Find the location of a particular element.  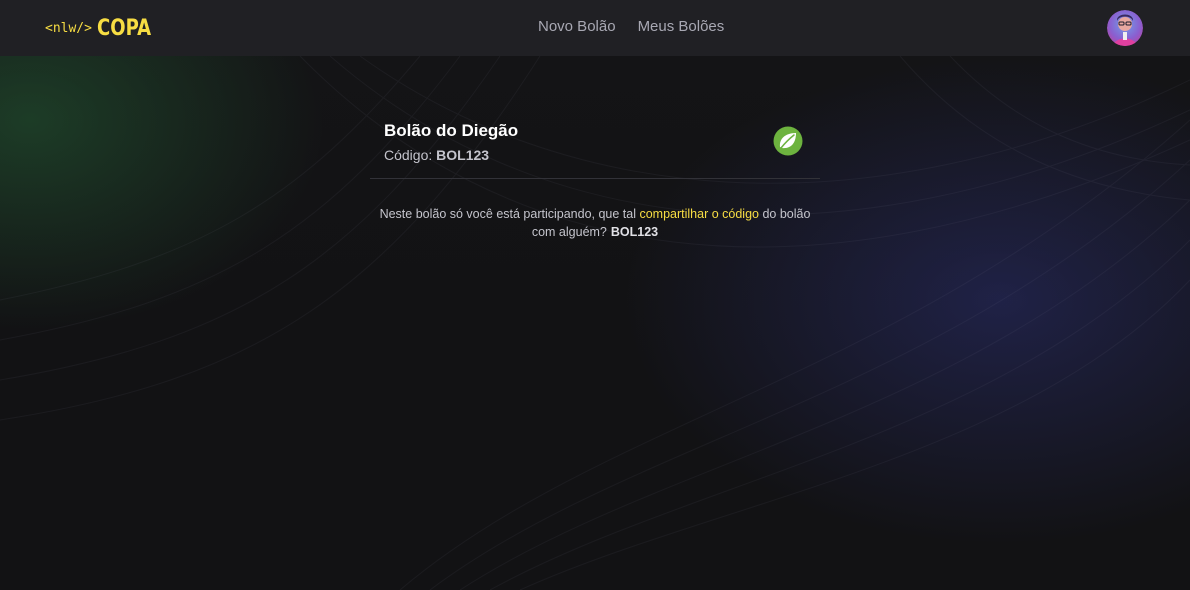

share-code-value: BOL123 is located at coordinates (634, 232).